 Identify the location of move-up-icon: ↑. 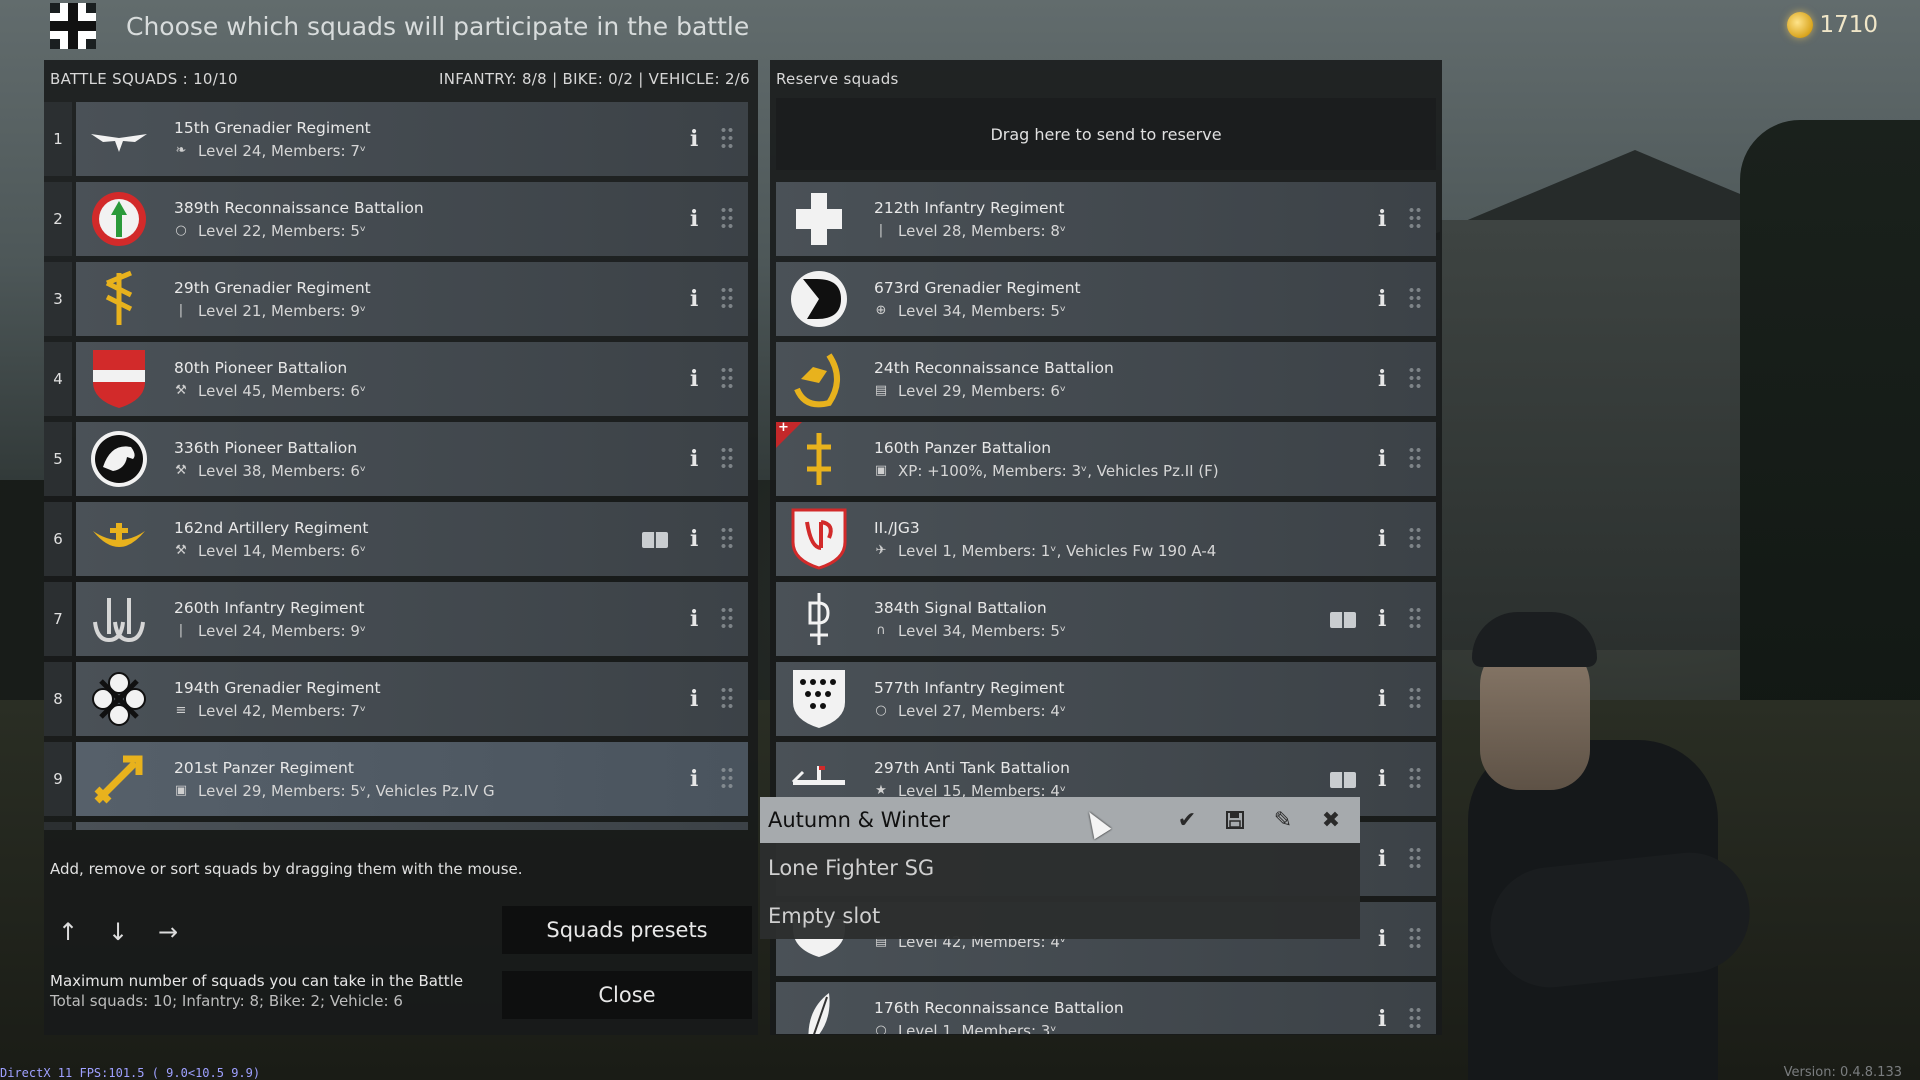
(68, 932).